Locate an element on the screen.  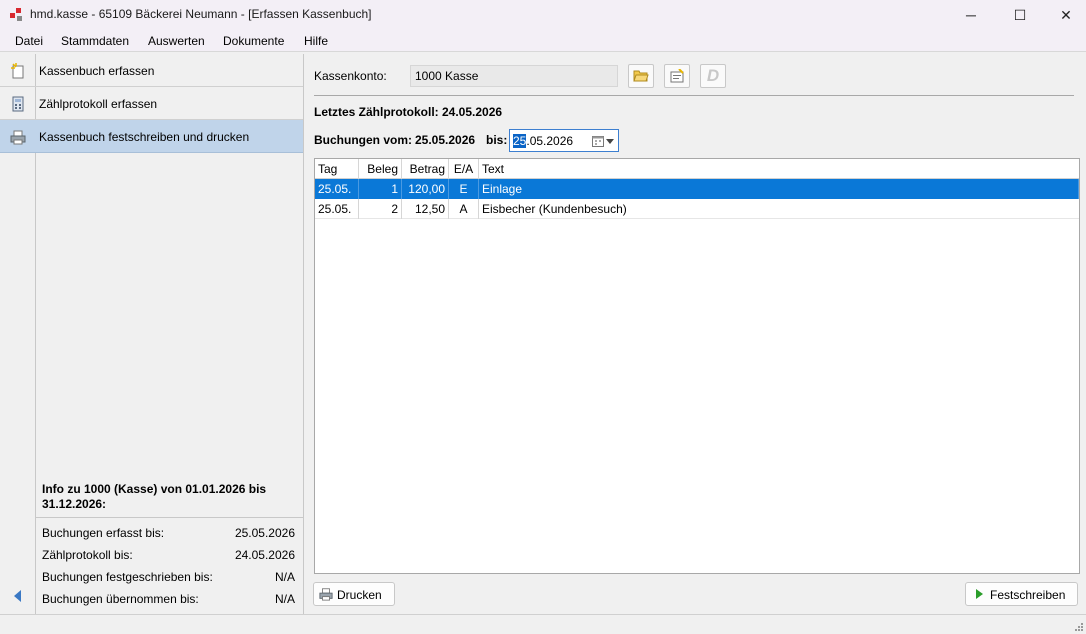
app-logo-icon is located at coordinates (16, 14).